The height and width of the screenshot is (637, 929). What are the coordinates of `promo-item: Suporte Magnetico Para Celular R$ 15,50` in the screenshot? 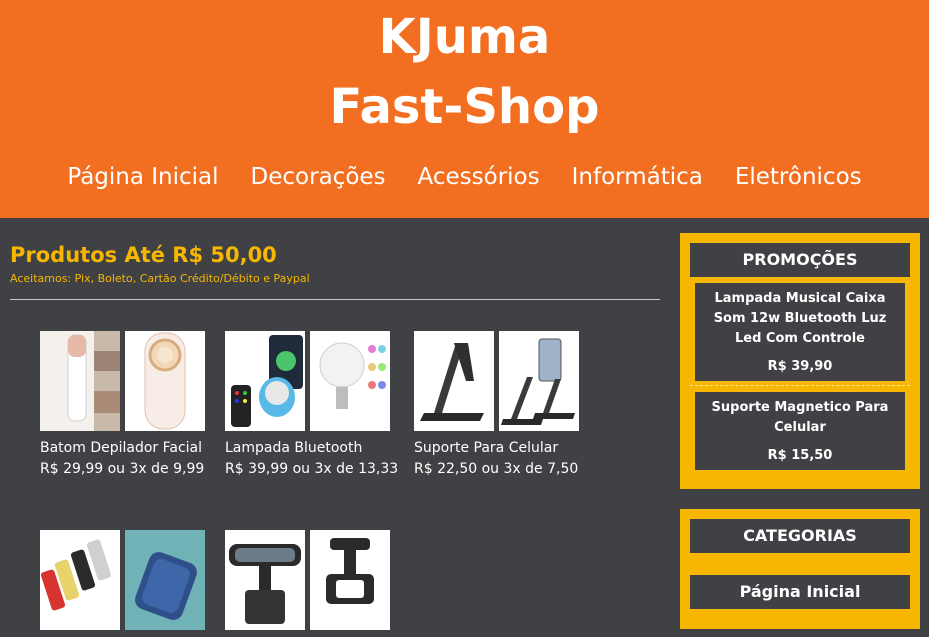 It's located at (800, 431).